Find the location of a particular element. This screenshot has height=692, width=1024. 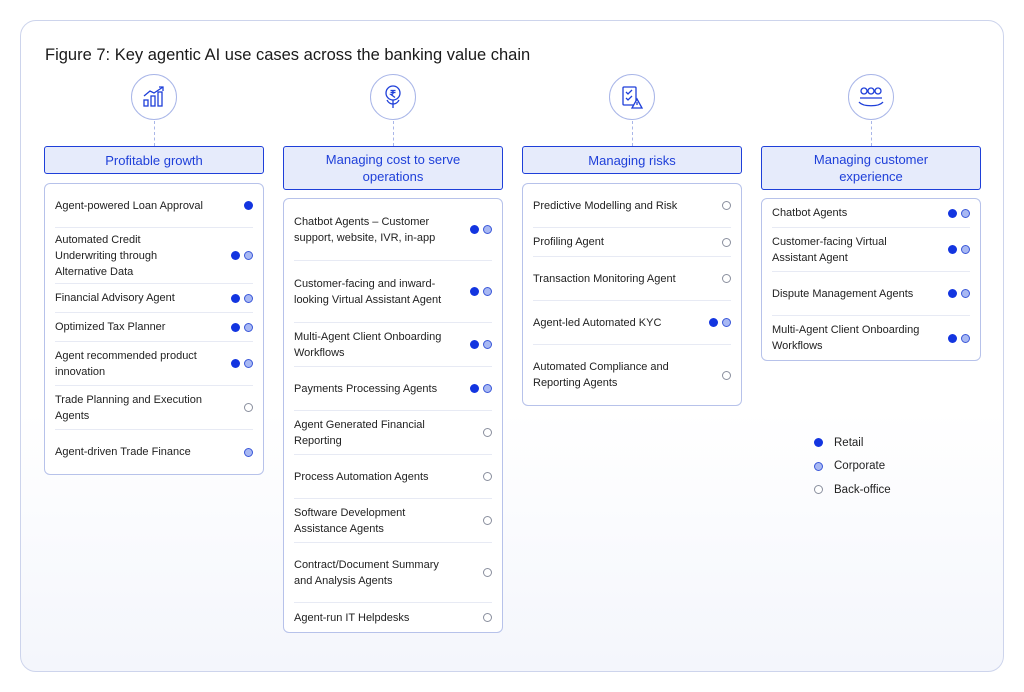

legend: Retail Corporate Back-office is located at coordinates (852, 466).